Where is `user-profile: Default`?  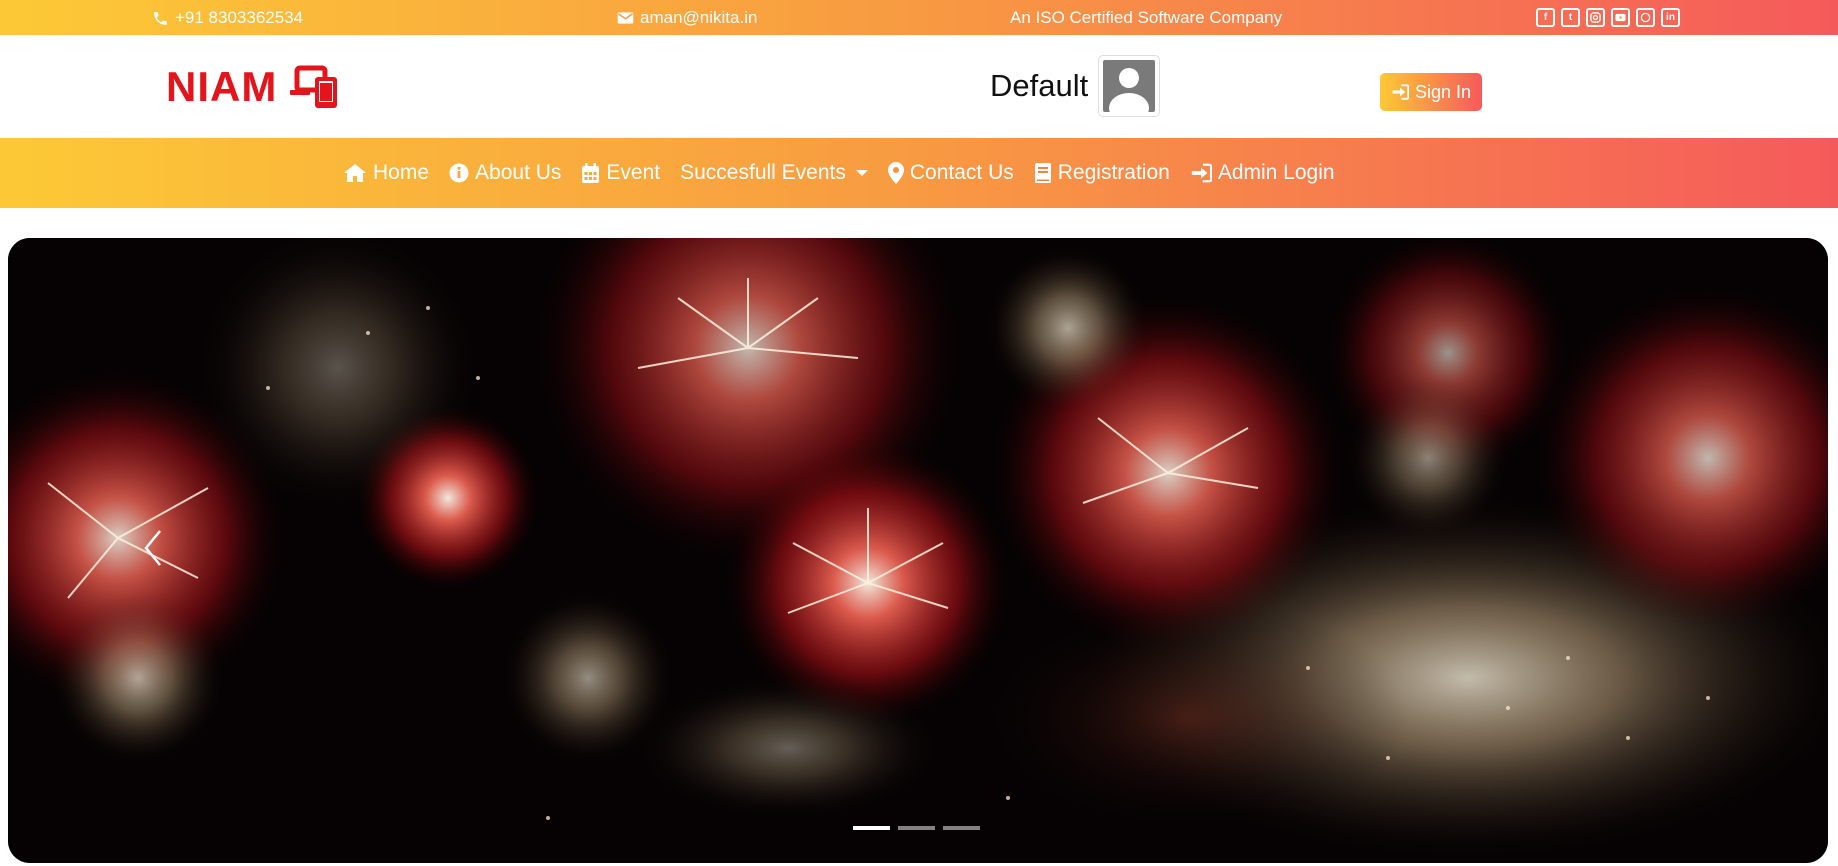
user-profile: Default is located at coordinates (1075, 86).